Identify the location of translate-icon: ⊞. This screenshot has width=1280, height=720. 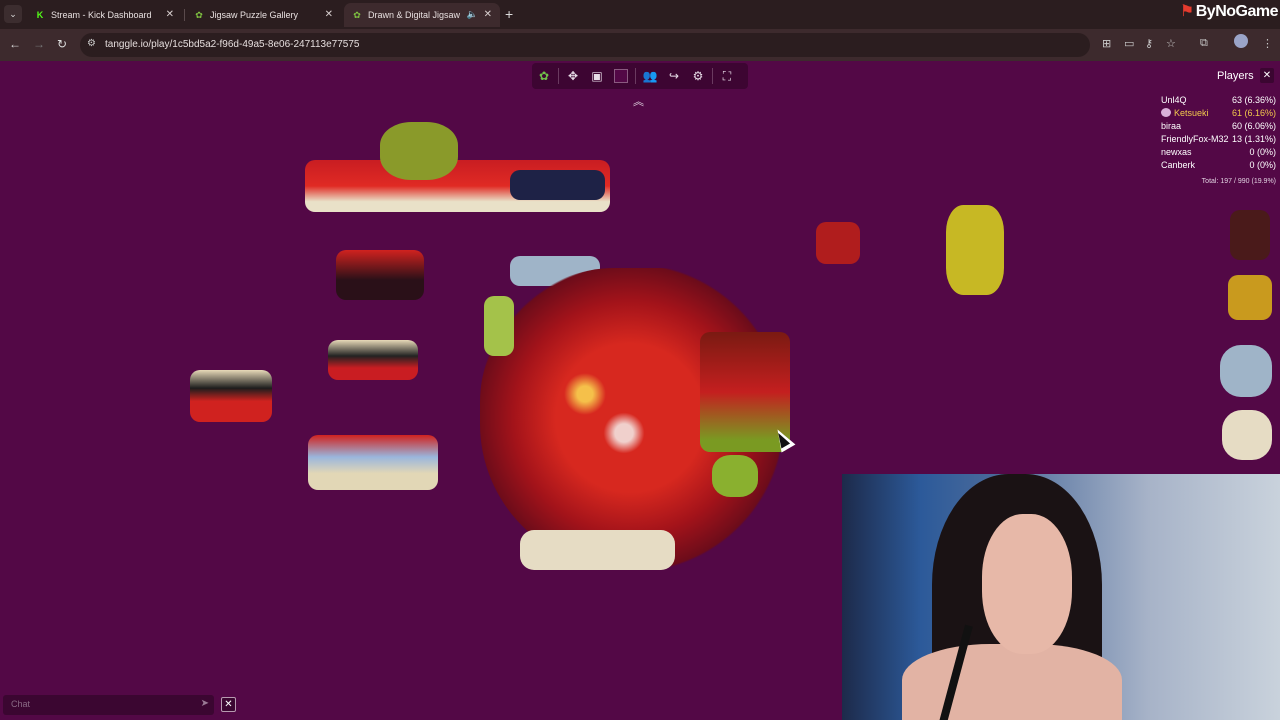
(1106, 43).